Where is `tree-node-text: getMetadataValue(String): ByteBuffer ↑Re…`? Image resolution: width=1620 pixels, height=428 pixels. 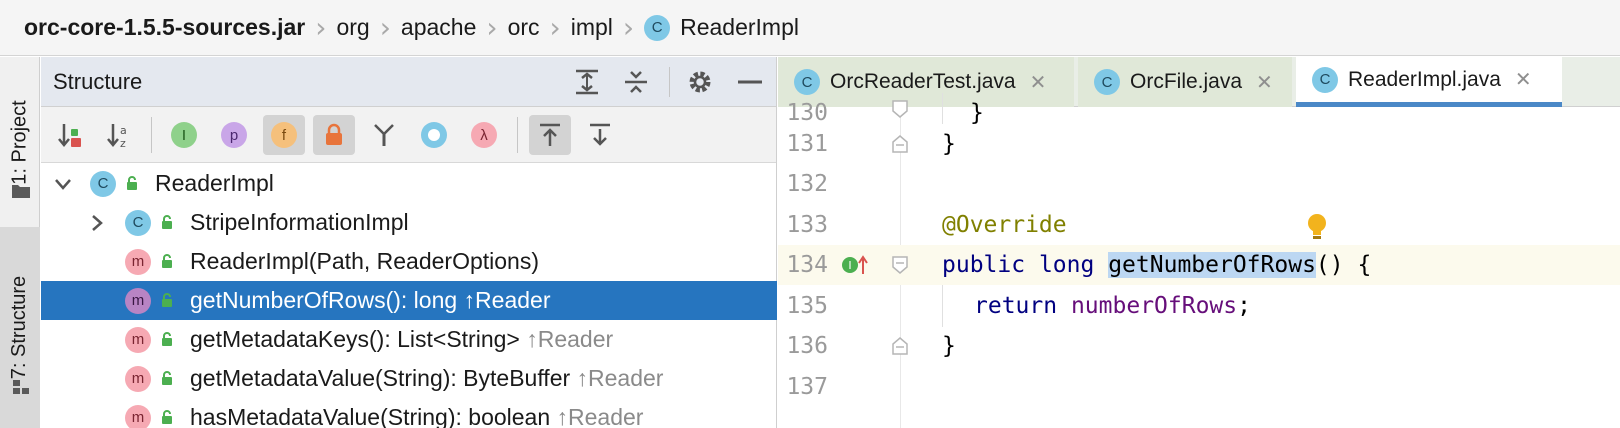
tree-node-text: getMetadataValue(String): ByteBuffer ↑Re… is located at coordinates (426, 378).